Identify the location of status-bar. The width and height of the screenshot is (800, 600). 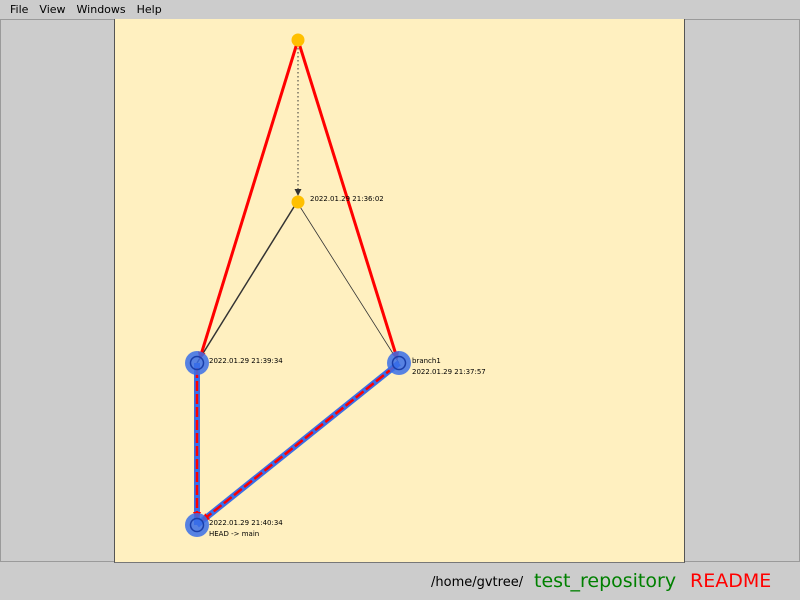
(400, 581).